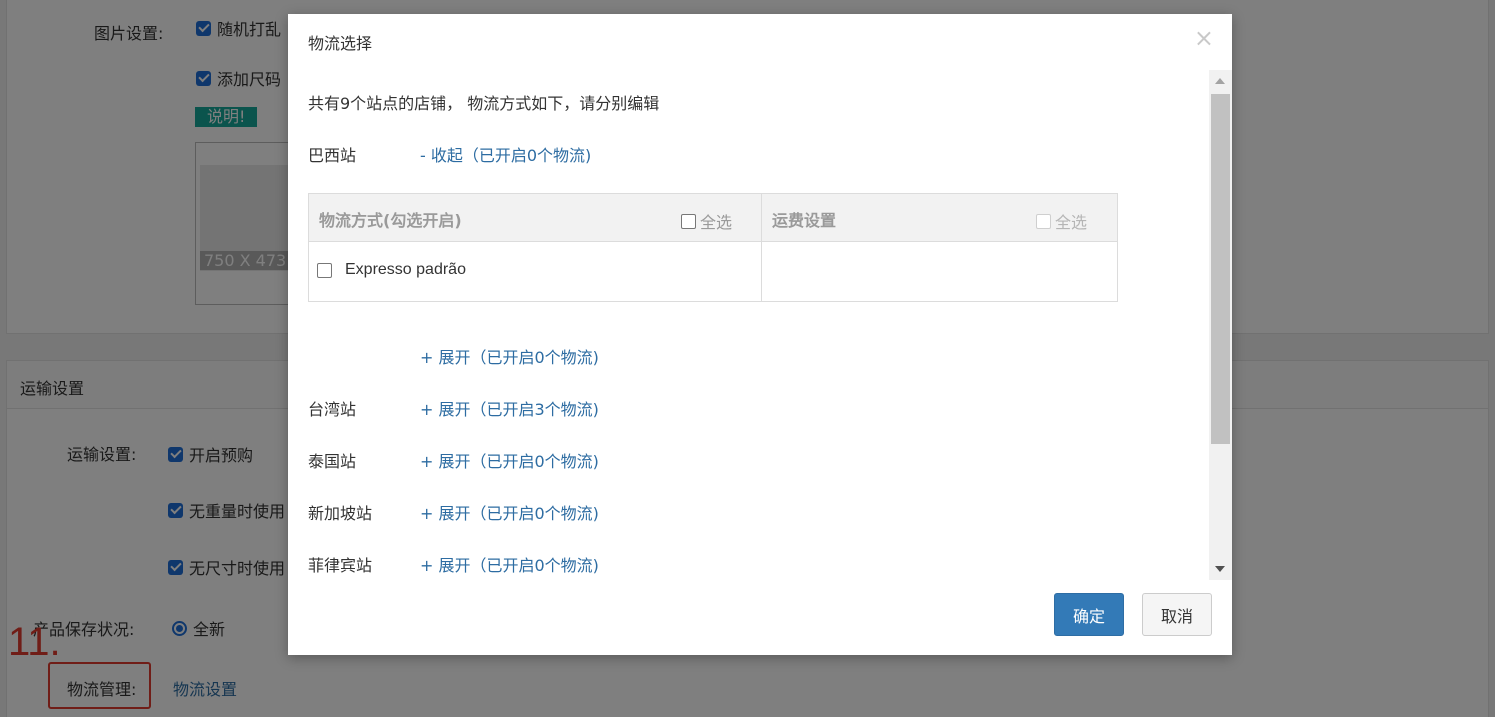 The image size is (1495, 717). Describe the element at coordinates (484, 103) in the screenshot. I see `dialog-intro-text: 共有9个站点的店铺， 物流方式如下，请分别编辑` at that location.